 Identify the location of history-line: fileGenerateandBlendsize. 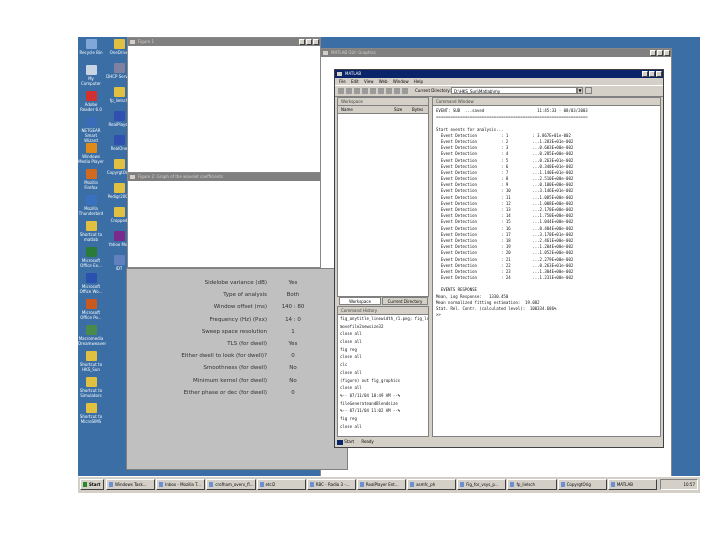
(383, 405).